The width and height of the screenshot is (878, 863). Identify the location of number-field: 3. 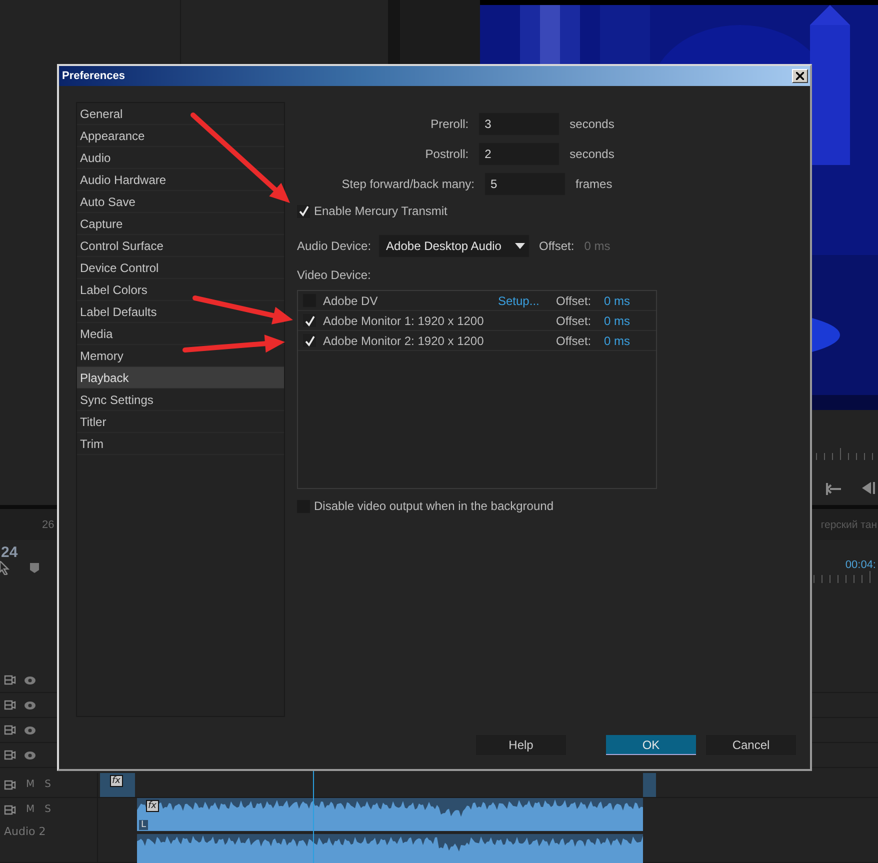
(518, 124).